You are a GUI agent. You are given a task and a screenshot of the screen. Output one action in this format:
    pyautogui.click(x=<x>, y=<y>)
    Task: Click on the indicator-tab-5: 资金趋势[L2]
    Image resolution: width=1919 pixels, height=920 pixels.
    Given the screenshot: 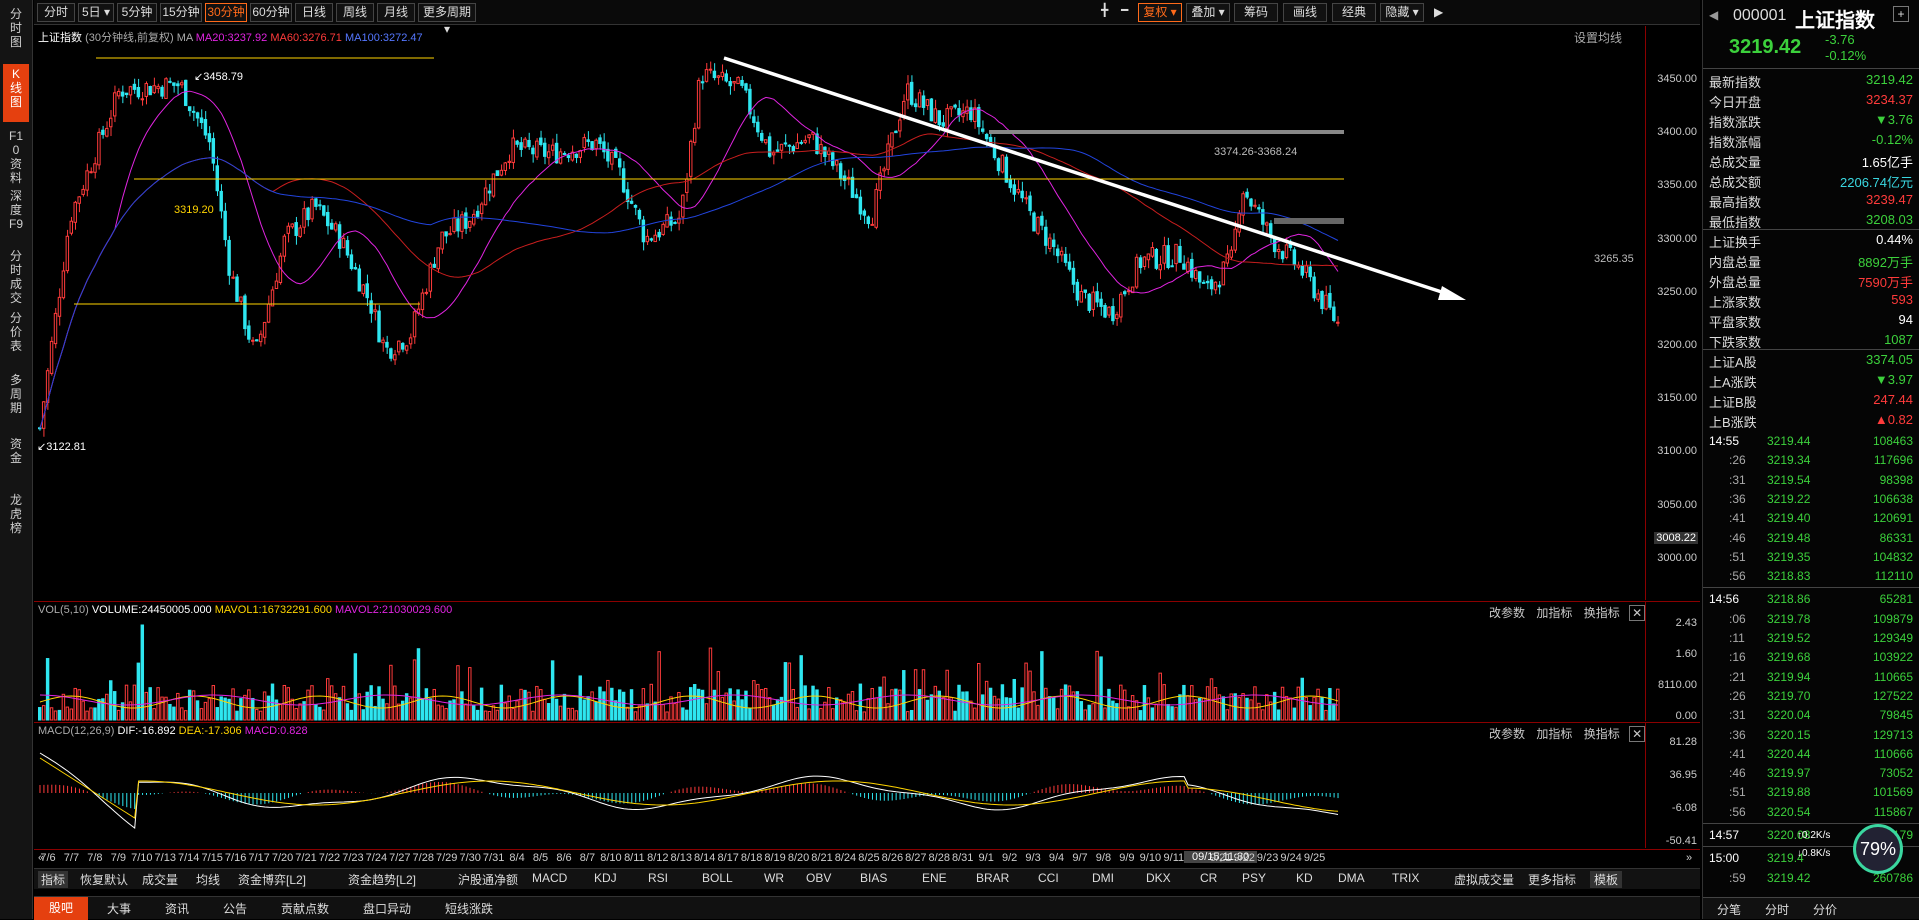 What is the action you would take?
    pyautogui.click(x=382, y=879)
    